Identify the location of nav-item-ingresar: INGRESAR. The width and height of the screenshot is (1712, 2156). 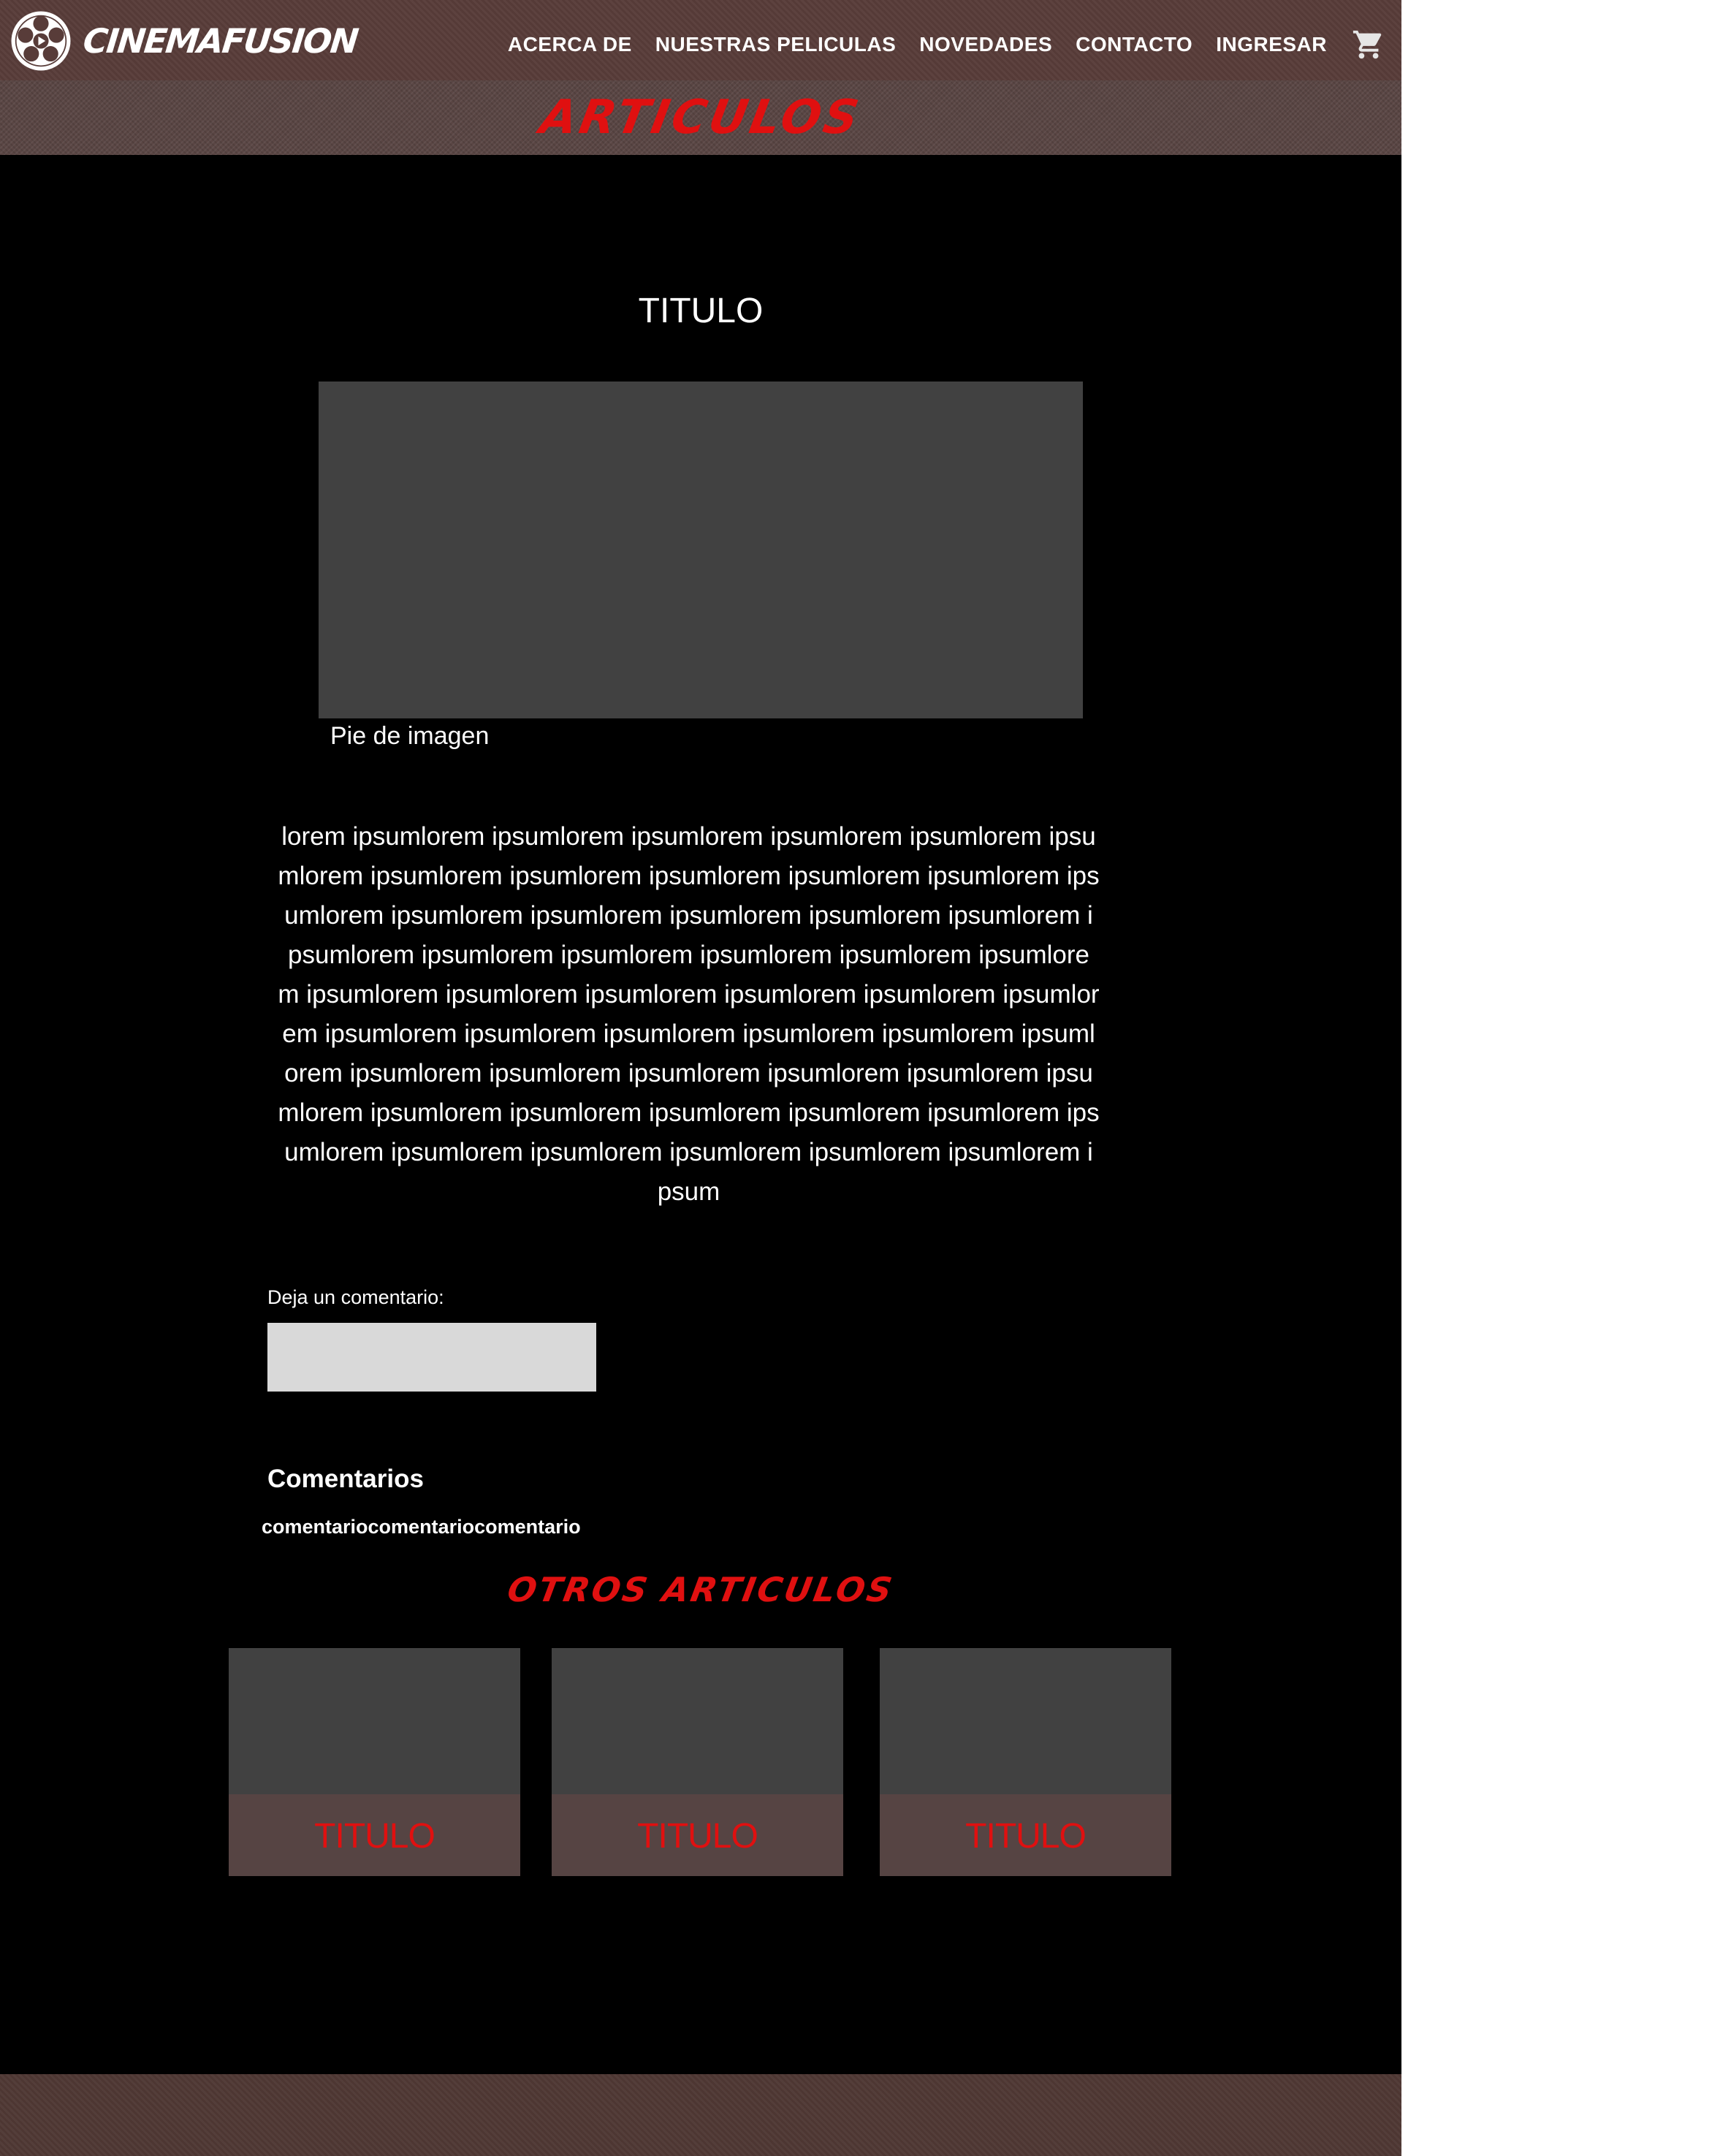
(1271, 44).